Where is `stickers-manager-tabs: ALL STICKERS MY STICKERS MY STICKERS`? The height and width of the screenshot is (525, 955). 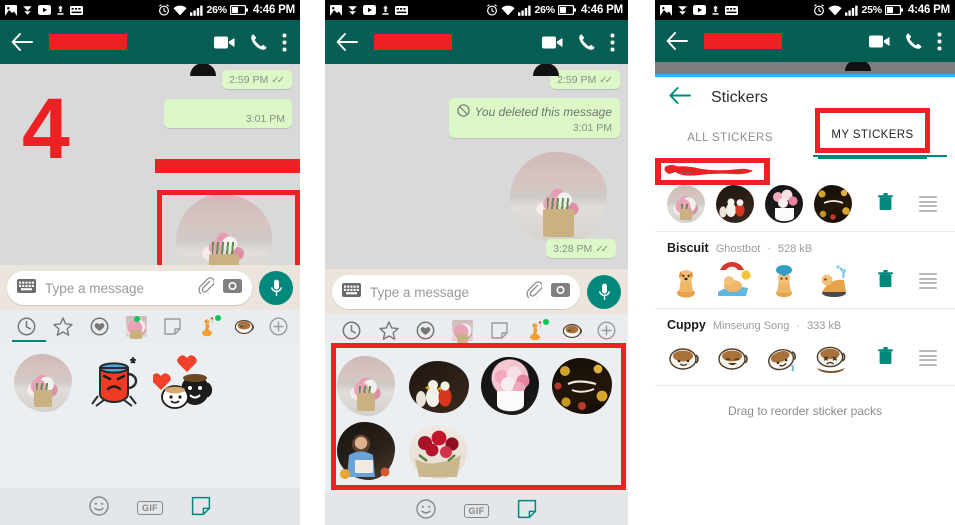
stickers-manager-tabs: ALL STICKERS MY STICKERS MY STICKERS is located at coordinates (805, 133).